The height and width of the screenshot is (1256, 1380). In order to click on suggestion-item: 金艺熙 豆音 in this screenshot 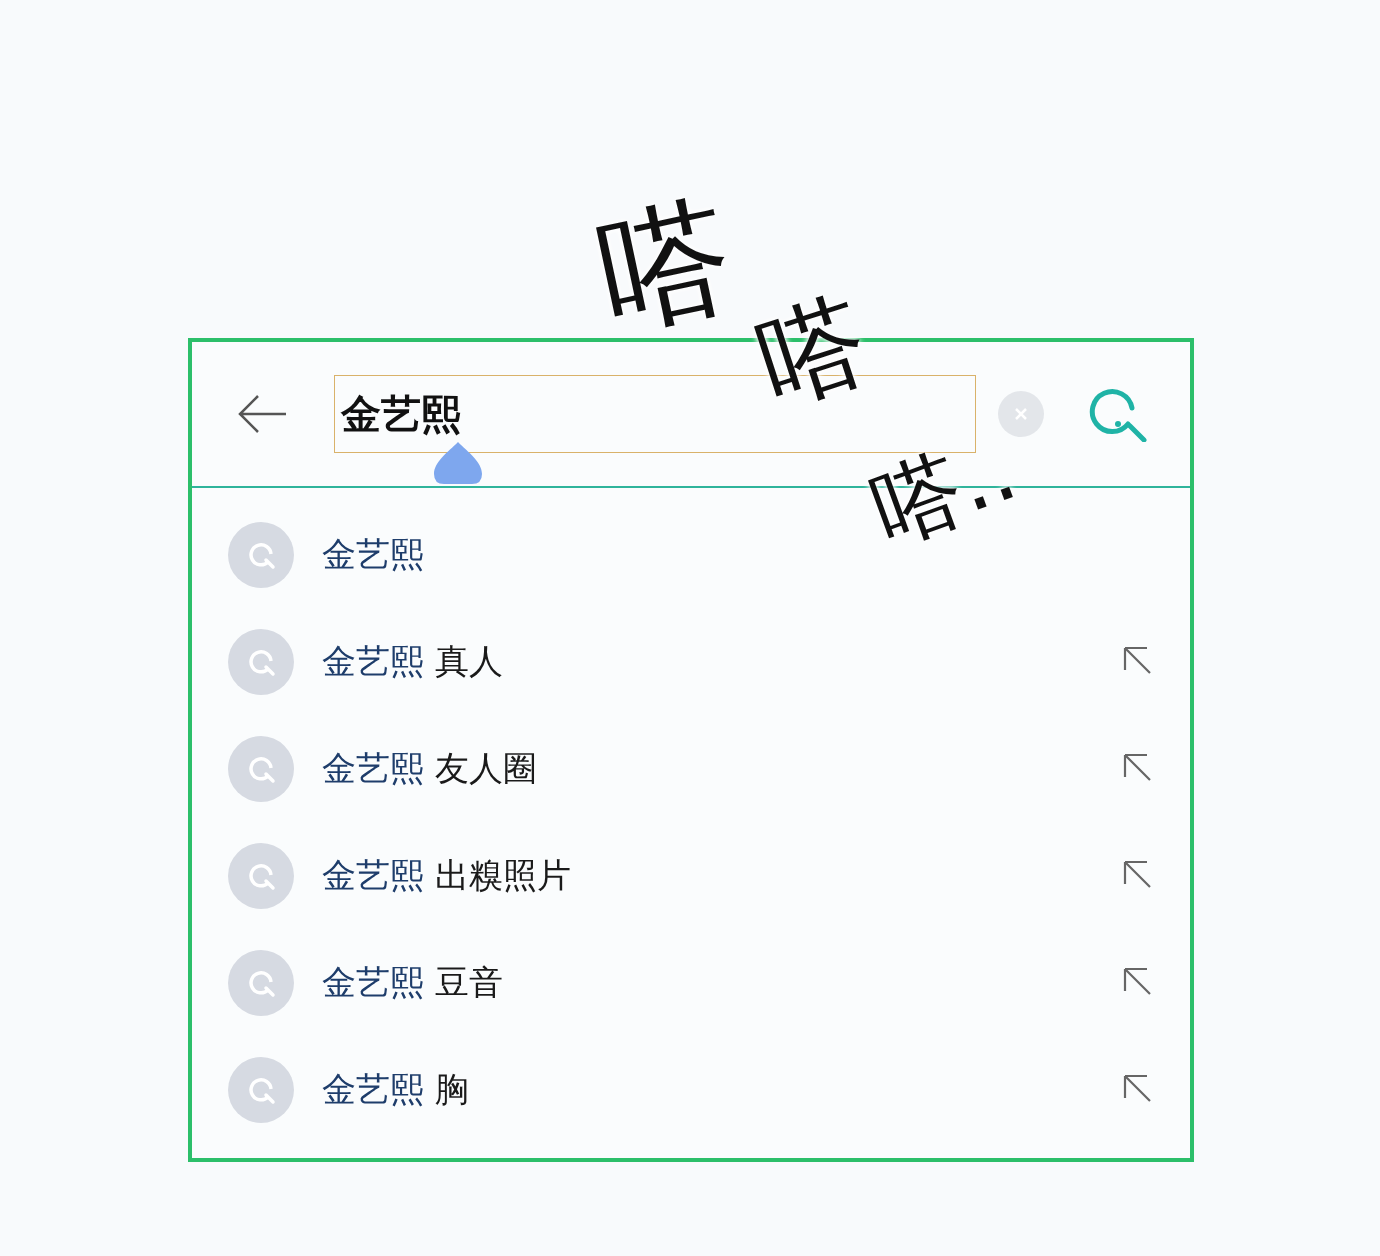, I will do `click(412, 983)`.